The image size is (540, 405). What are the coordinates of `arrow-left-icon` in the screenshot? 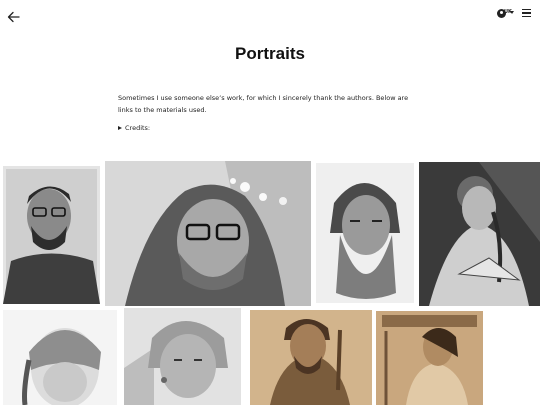 It's located at (13, 17).